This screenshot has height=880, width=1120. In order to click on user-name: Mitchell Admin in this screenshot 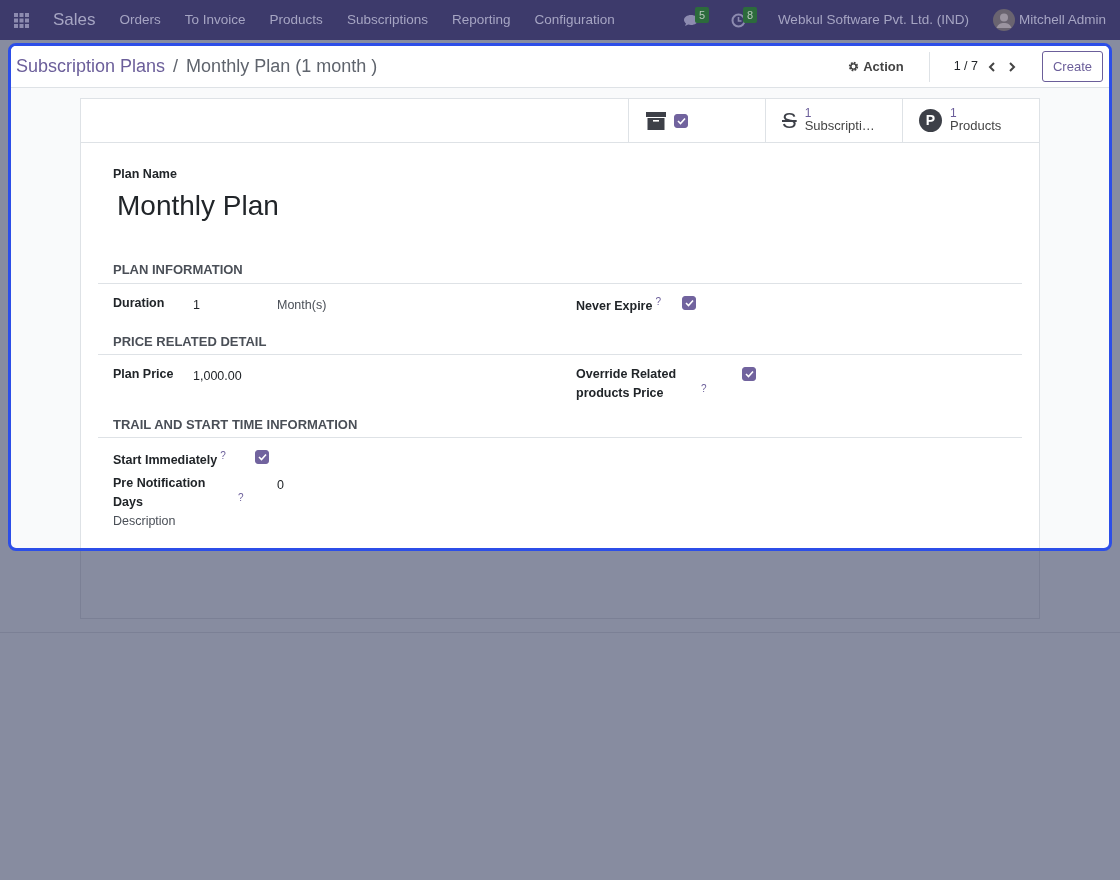, I will do `click(1062, 20)`.